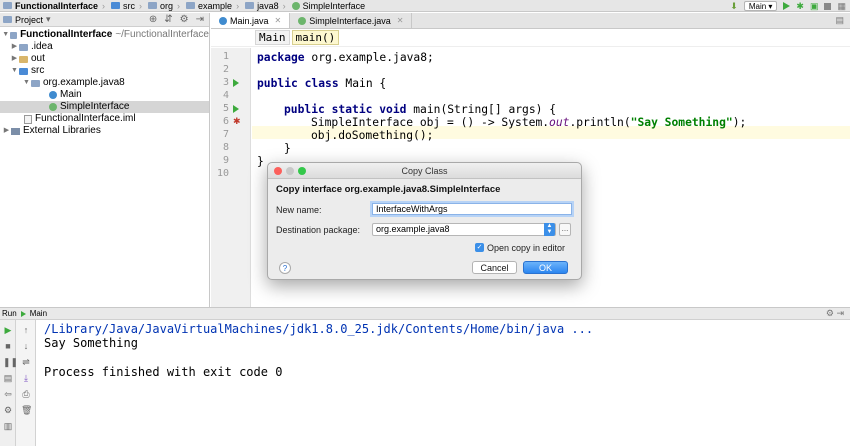  What do you see at coordinates (222, 173) in the screenshot?
I see `line-number: 10` at bounding box center [222, 173].